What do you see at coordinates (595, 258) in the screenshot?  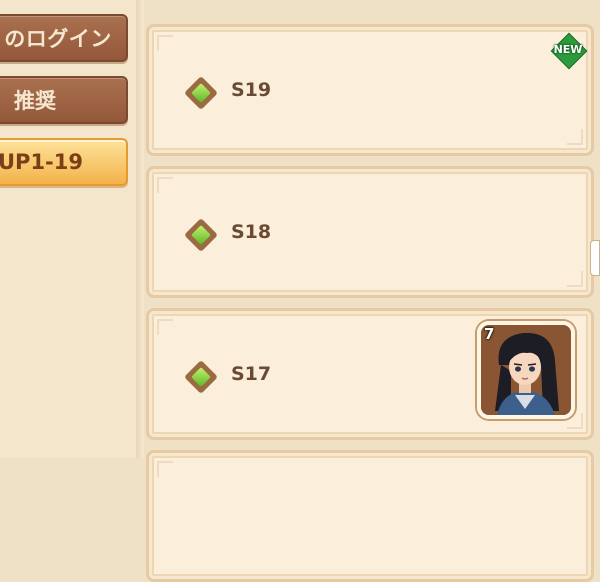 I see `scroll-handle` at bounding box center [595, 258].